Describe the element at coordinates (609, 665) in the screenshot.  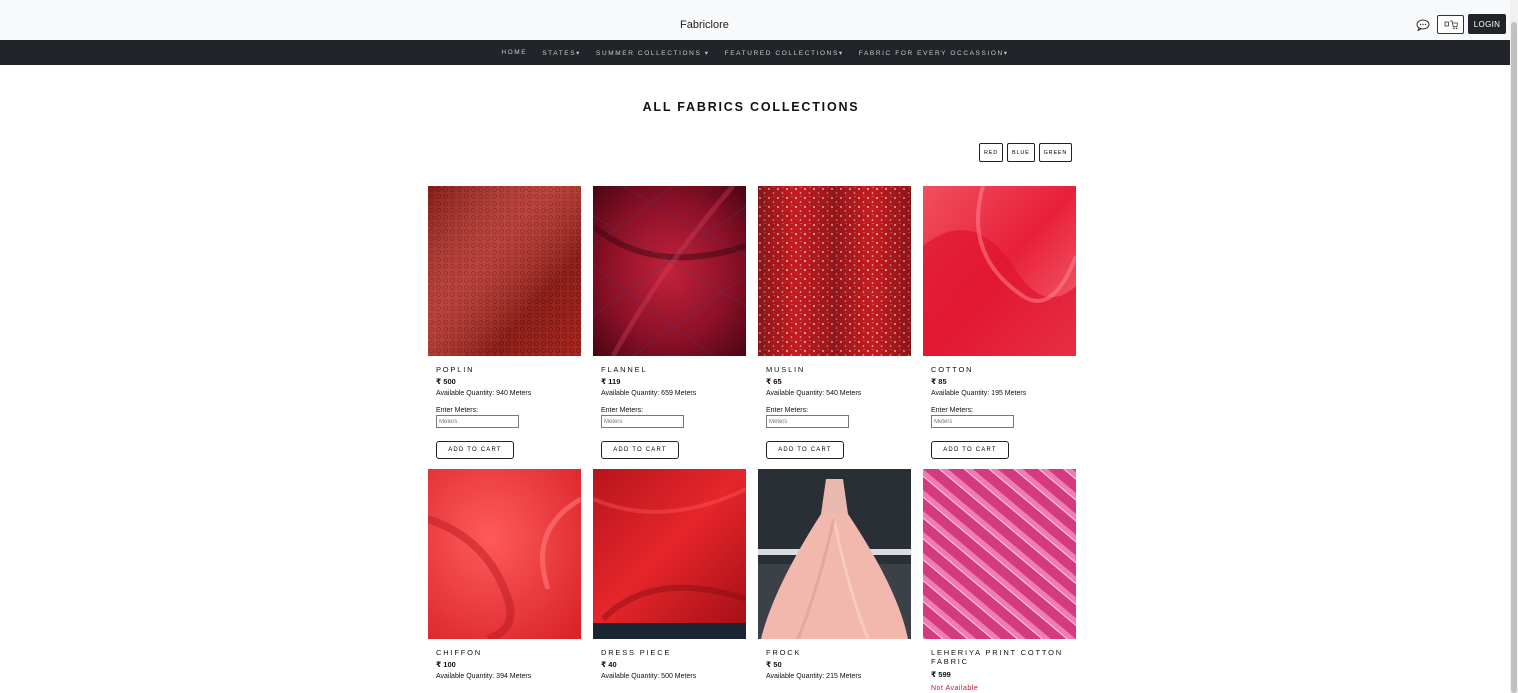
I see `product-price: ₹ 40` at that location.